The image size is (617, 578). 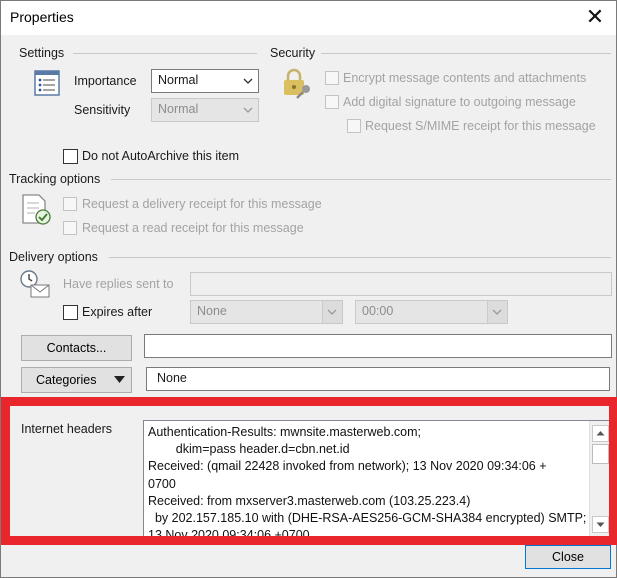 I want to click on internet-headers-label: Internet headers, so click(x=67, y=429).